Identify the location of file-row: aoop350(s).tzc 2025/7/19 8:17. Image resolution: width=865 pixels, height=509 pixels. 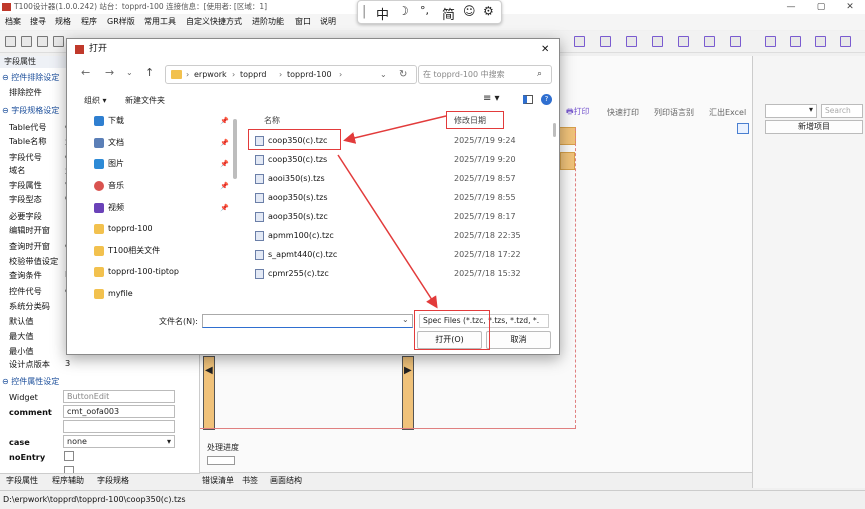
(392, 216).